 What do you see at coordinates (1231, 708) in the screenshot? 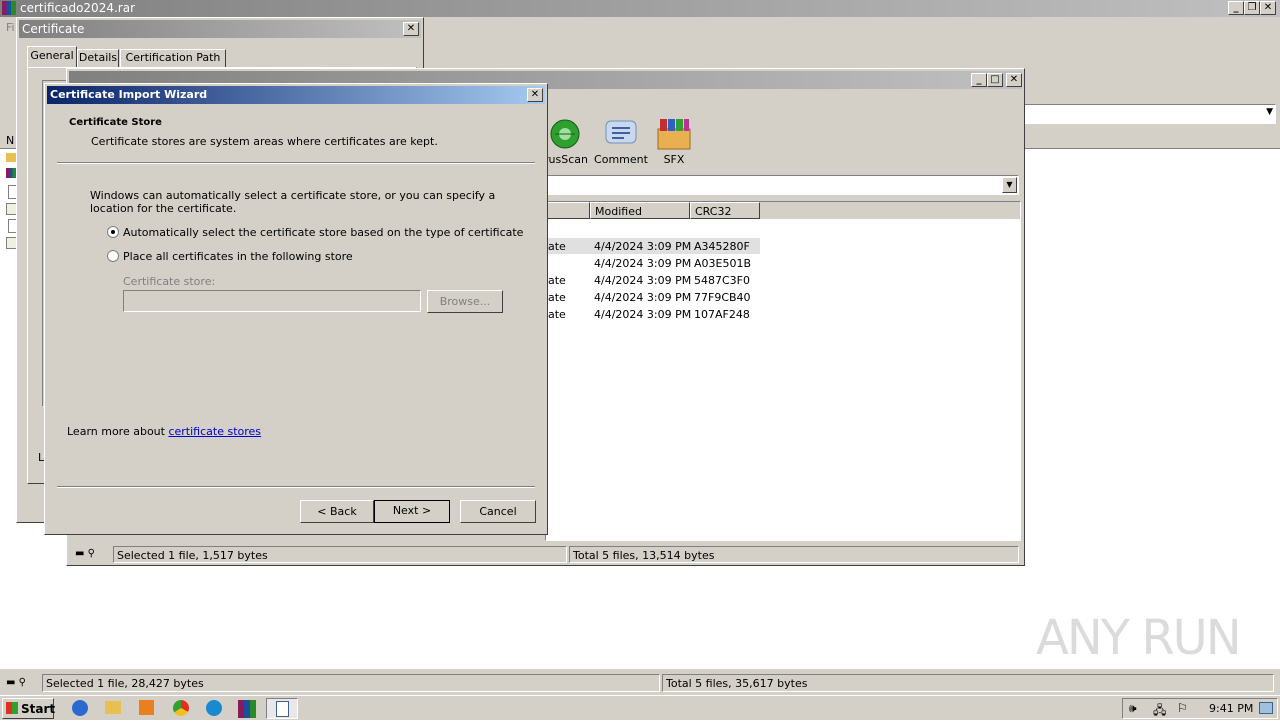
I see `clock: 9:41 PM` at bounding box center [1231, 708].